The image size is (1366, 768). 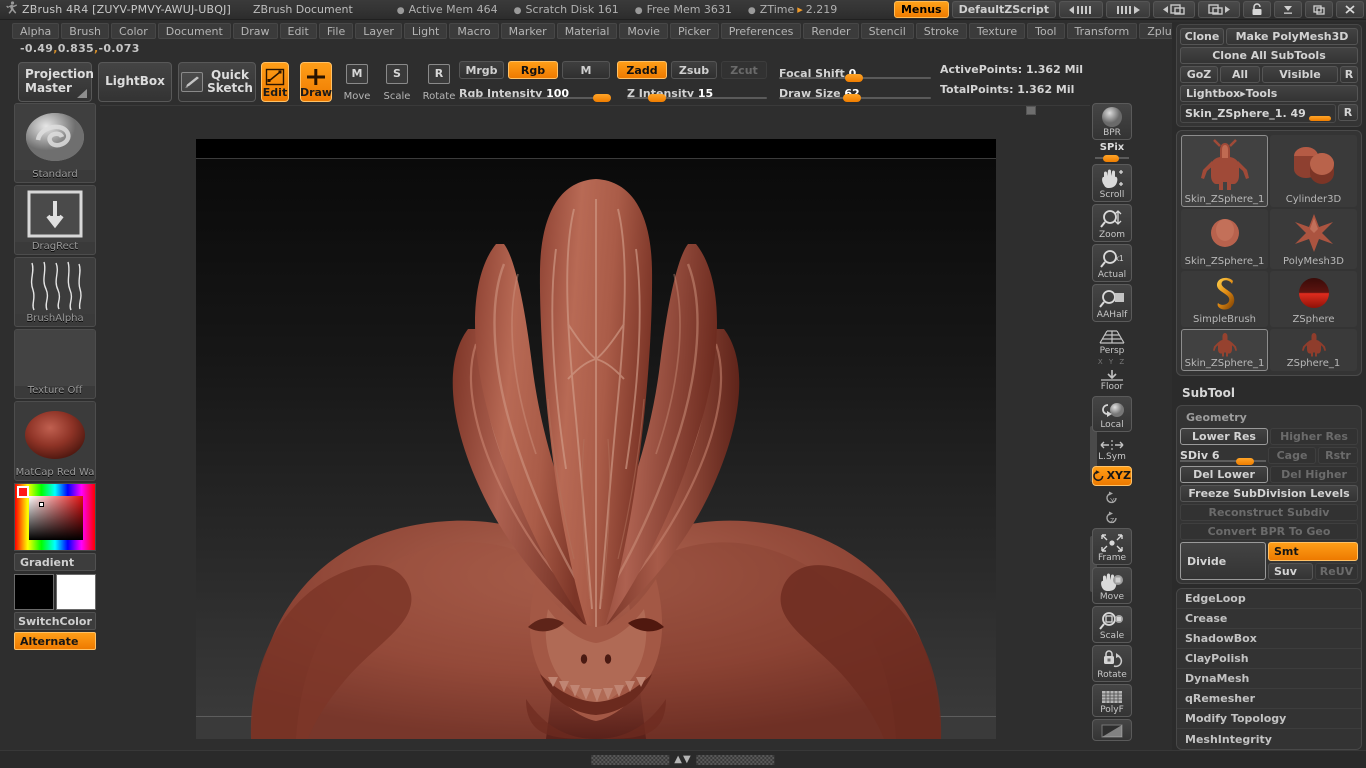 I want to click on material-palette-thumb: MatCap Red Wa, so click(x=55, y=441).